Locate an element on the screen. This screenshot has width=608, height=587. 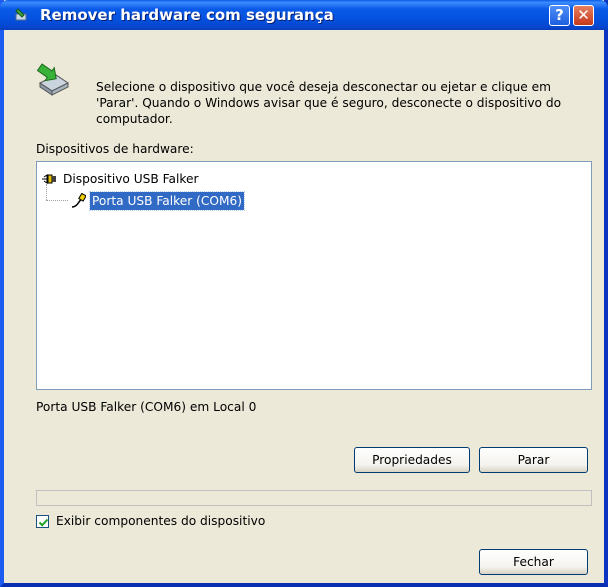
safely-remove-hardware-icon is located at coordinates (21, 14).